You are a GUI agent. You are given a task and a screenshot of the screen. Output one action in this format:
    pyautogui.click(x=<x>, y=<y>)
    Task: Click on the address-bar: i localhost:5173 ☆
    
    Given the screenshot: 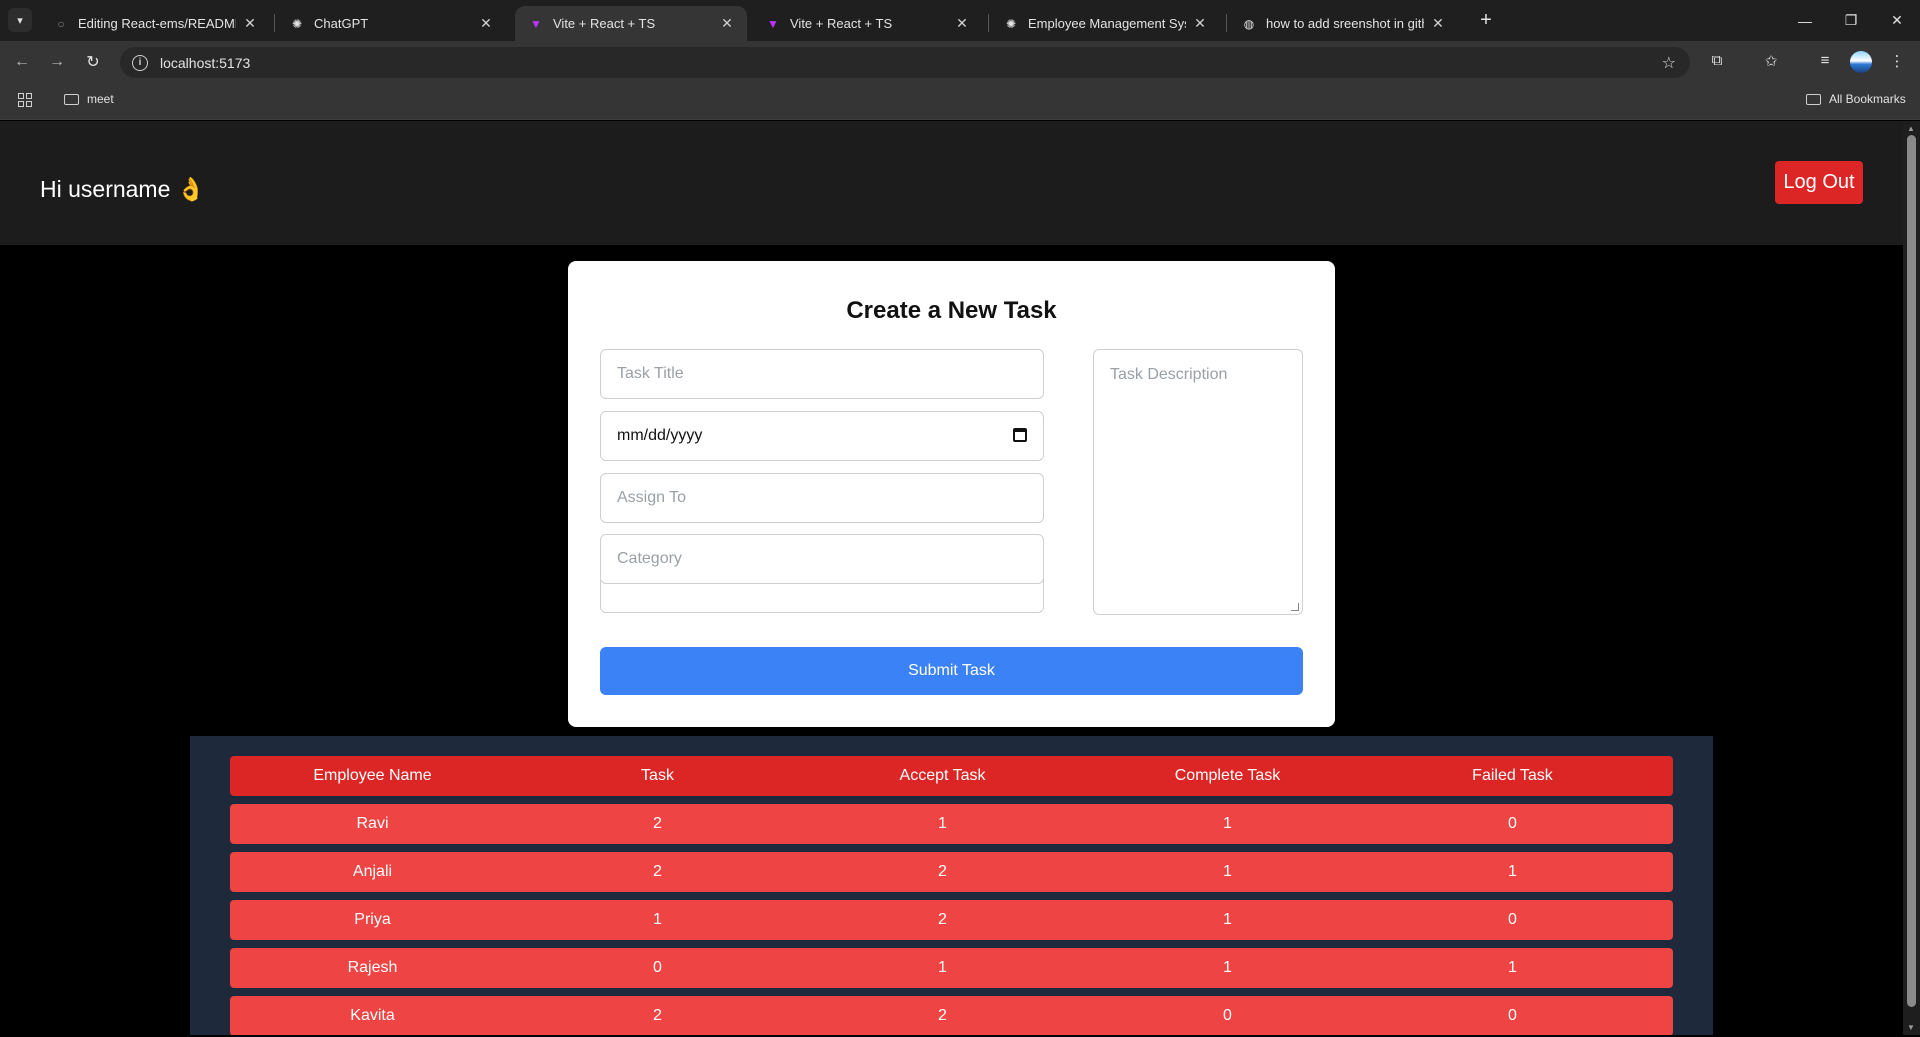 What is the action you would take?
    pyautogui.click(x=905, y=62)
    